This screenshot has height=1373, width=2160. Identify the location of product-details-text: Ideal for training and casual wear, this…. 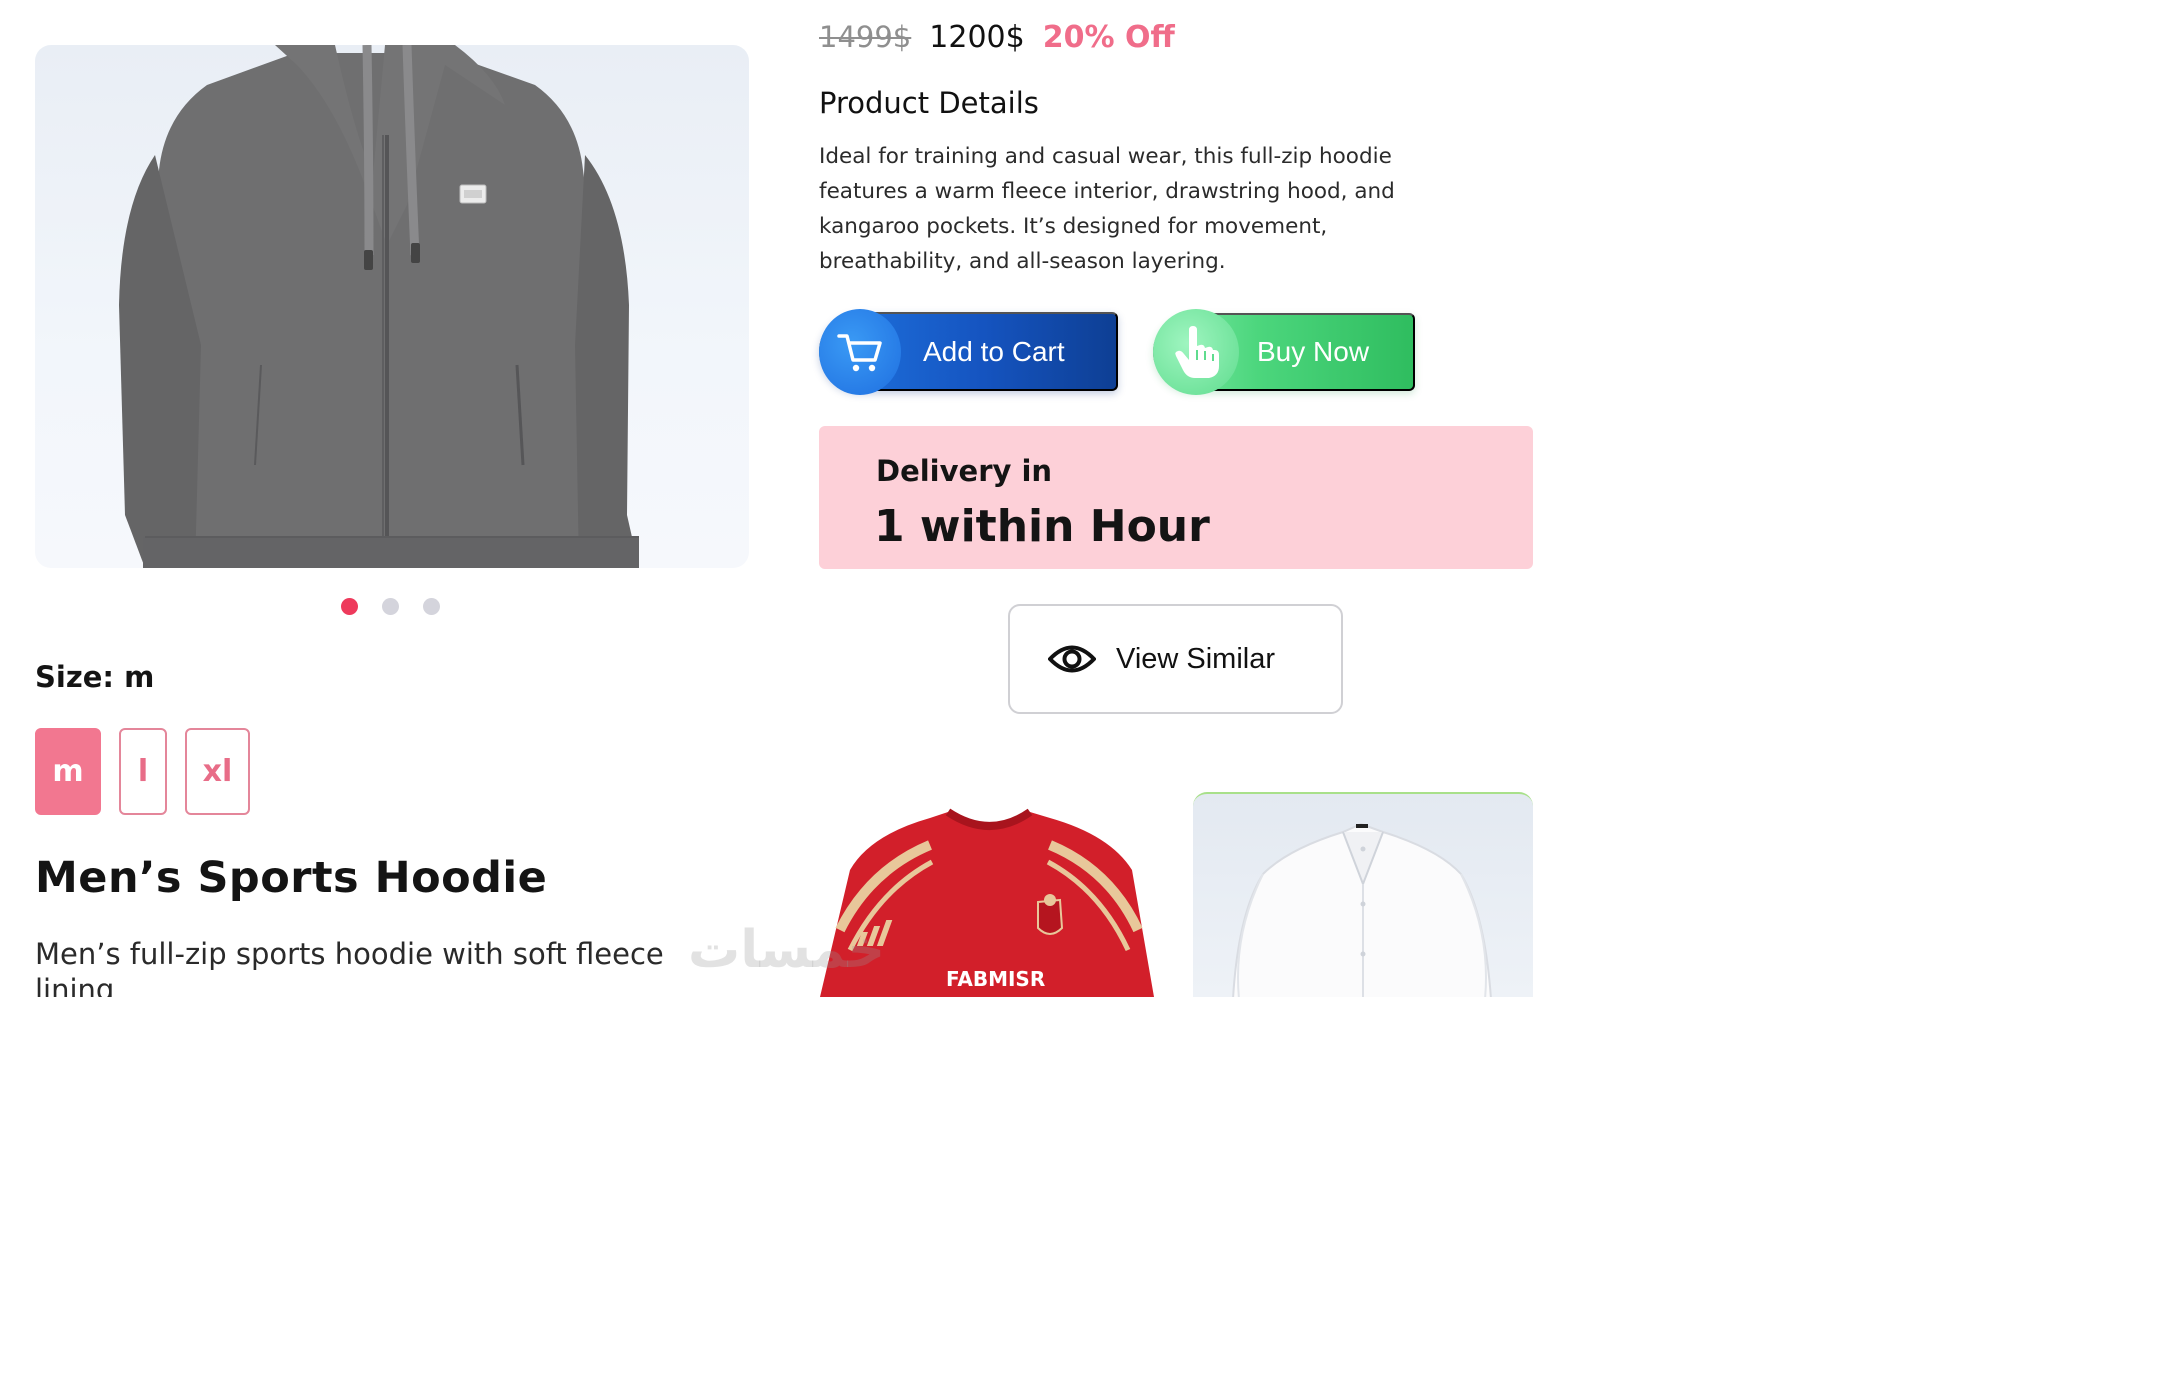
(1107, 209).